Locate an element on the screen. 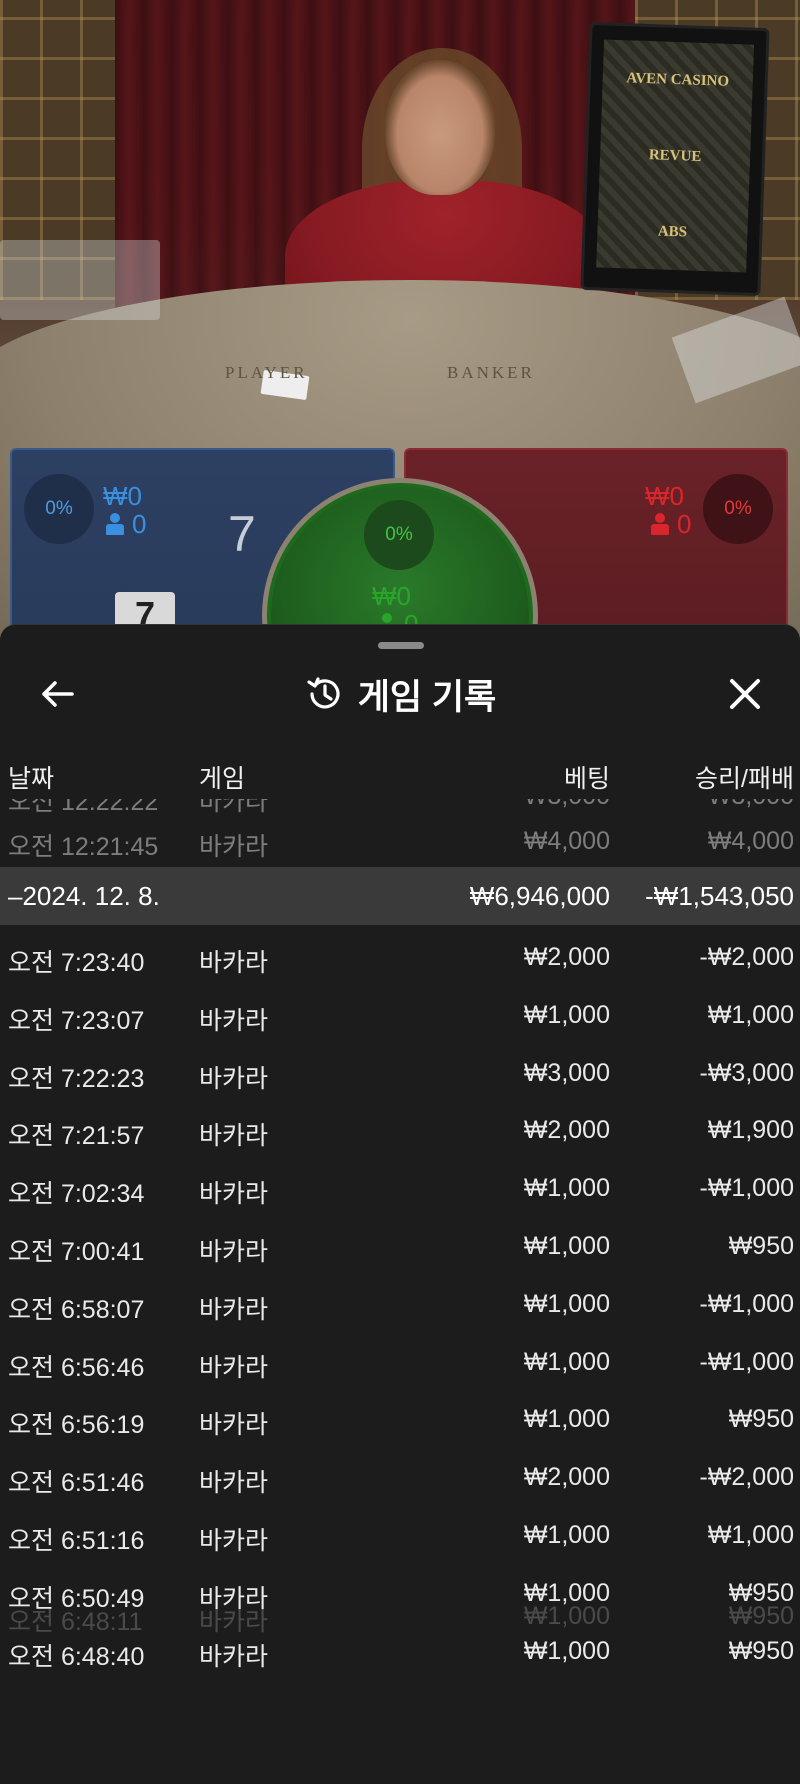 This screenshot has height=1784, width=800. row-time: 오전 7:21:57 is located at coordinates (76, 1136).